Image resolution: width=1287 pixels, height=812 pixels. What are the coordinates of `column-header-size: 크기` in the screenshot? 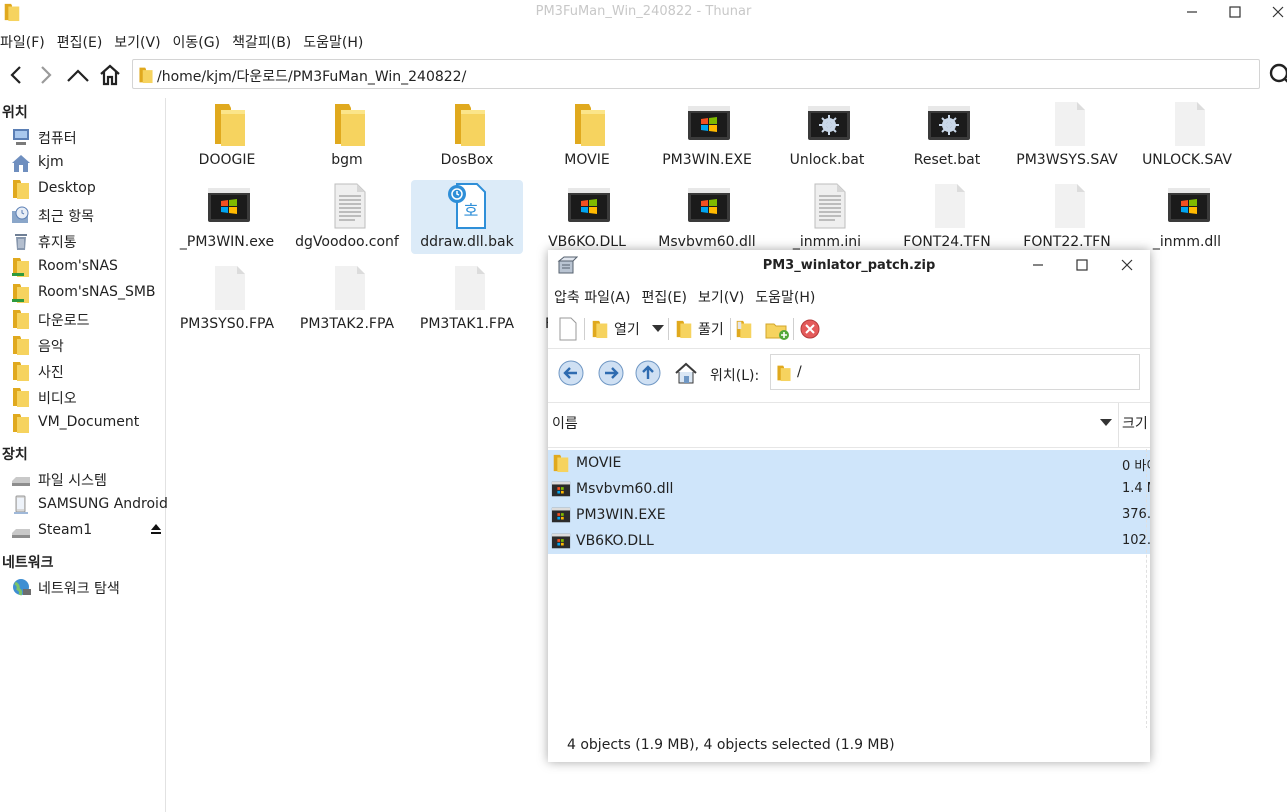 It's located at (1135, 423).